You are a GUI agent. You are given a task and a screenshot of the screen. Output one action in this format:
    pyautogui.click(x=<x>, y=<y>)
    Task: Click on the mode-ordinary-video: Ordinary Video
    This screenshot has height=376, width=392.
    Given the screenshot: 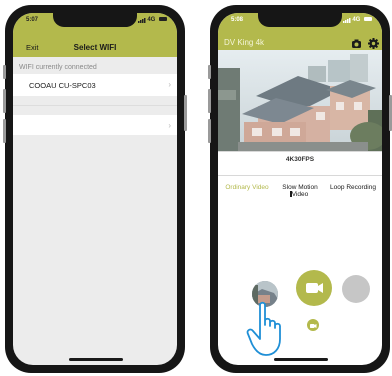 What is the action you would take?
    pyautogui.click(x=247, y=187)
    